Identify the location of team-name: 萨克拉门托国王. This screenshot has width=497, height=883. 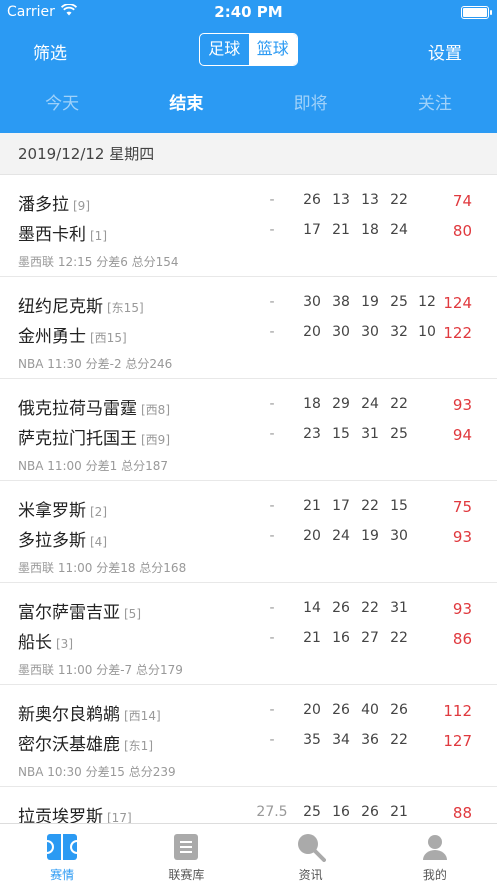
(77, 439).